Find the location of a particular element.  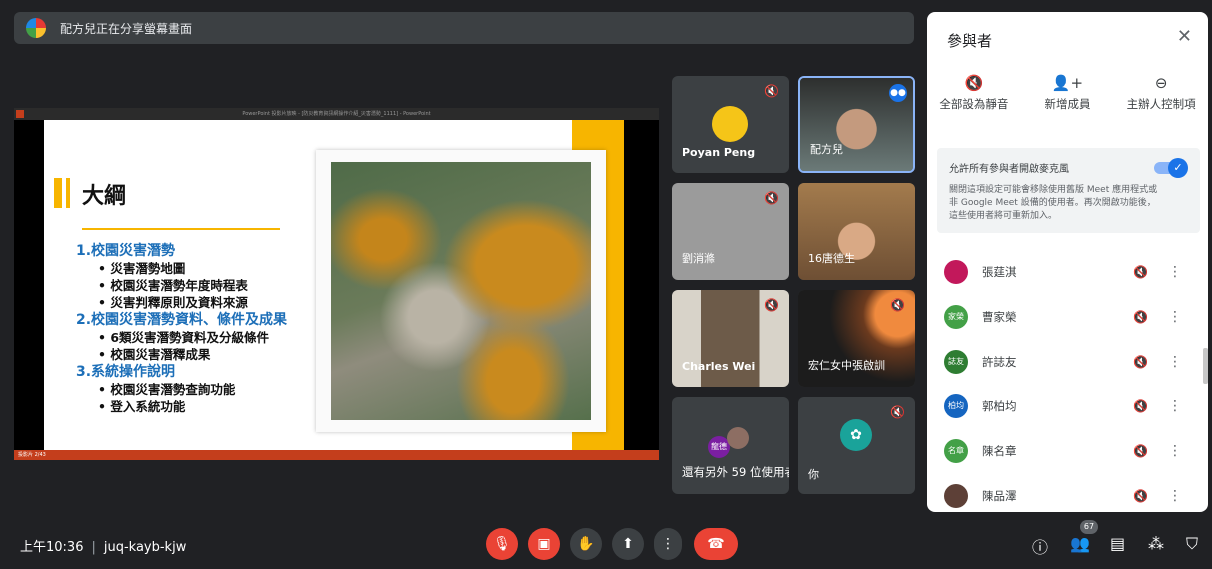

participant-name: Poyan Peng is located at coordinates (719, 152).